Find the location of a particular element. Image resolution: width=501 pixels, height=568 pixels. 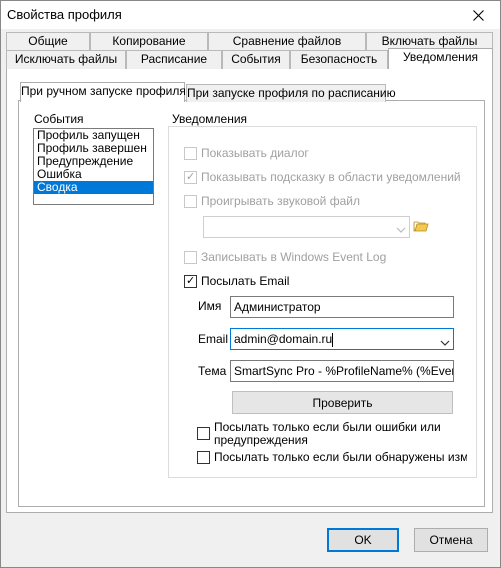

name-field: Администратор is located at coordinates (342, 307).